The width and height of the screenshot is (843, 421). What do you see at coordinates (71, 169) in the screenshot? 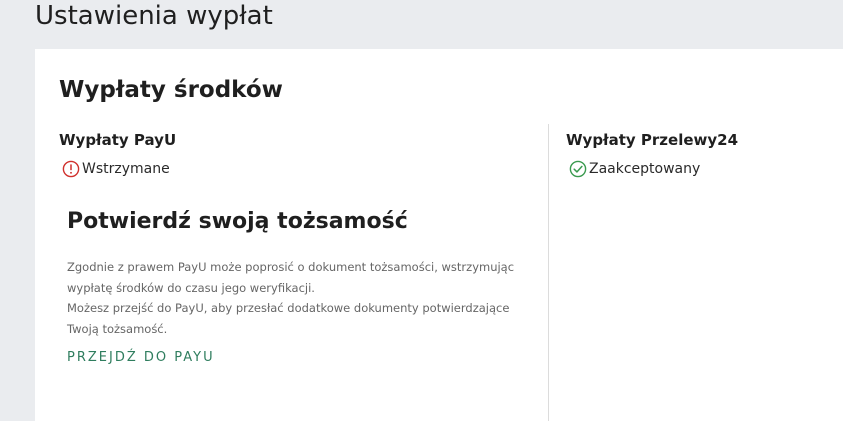
I see `alert-circle-icon` at bounding box center [71, 169].